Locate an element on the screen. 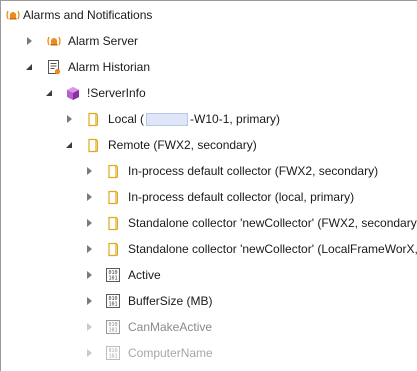  tree-node-label: Local (-W10-1, primary) is located at coordinates (194, 119).